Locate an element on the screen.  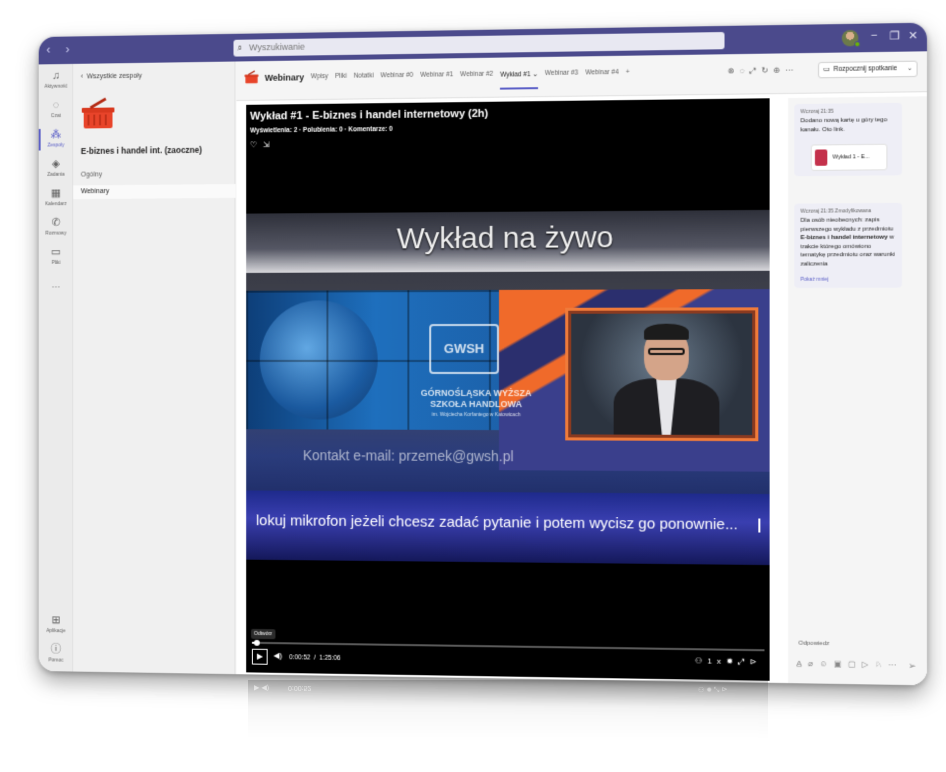
message-meta: Wczoraj 21:35 Zmodyfikowana is located at coordinates (836, 211).